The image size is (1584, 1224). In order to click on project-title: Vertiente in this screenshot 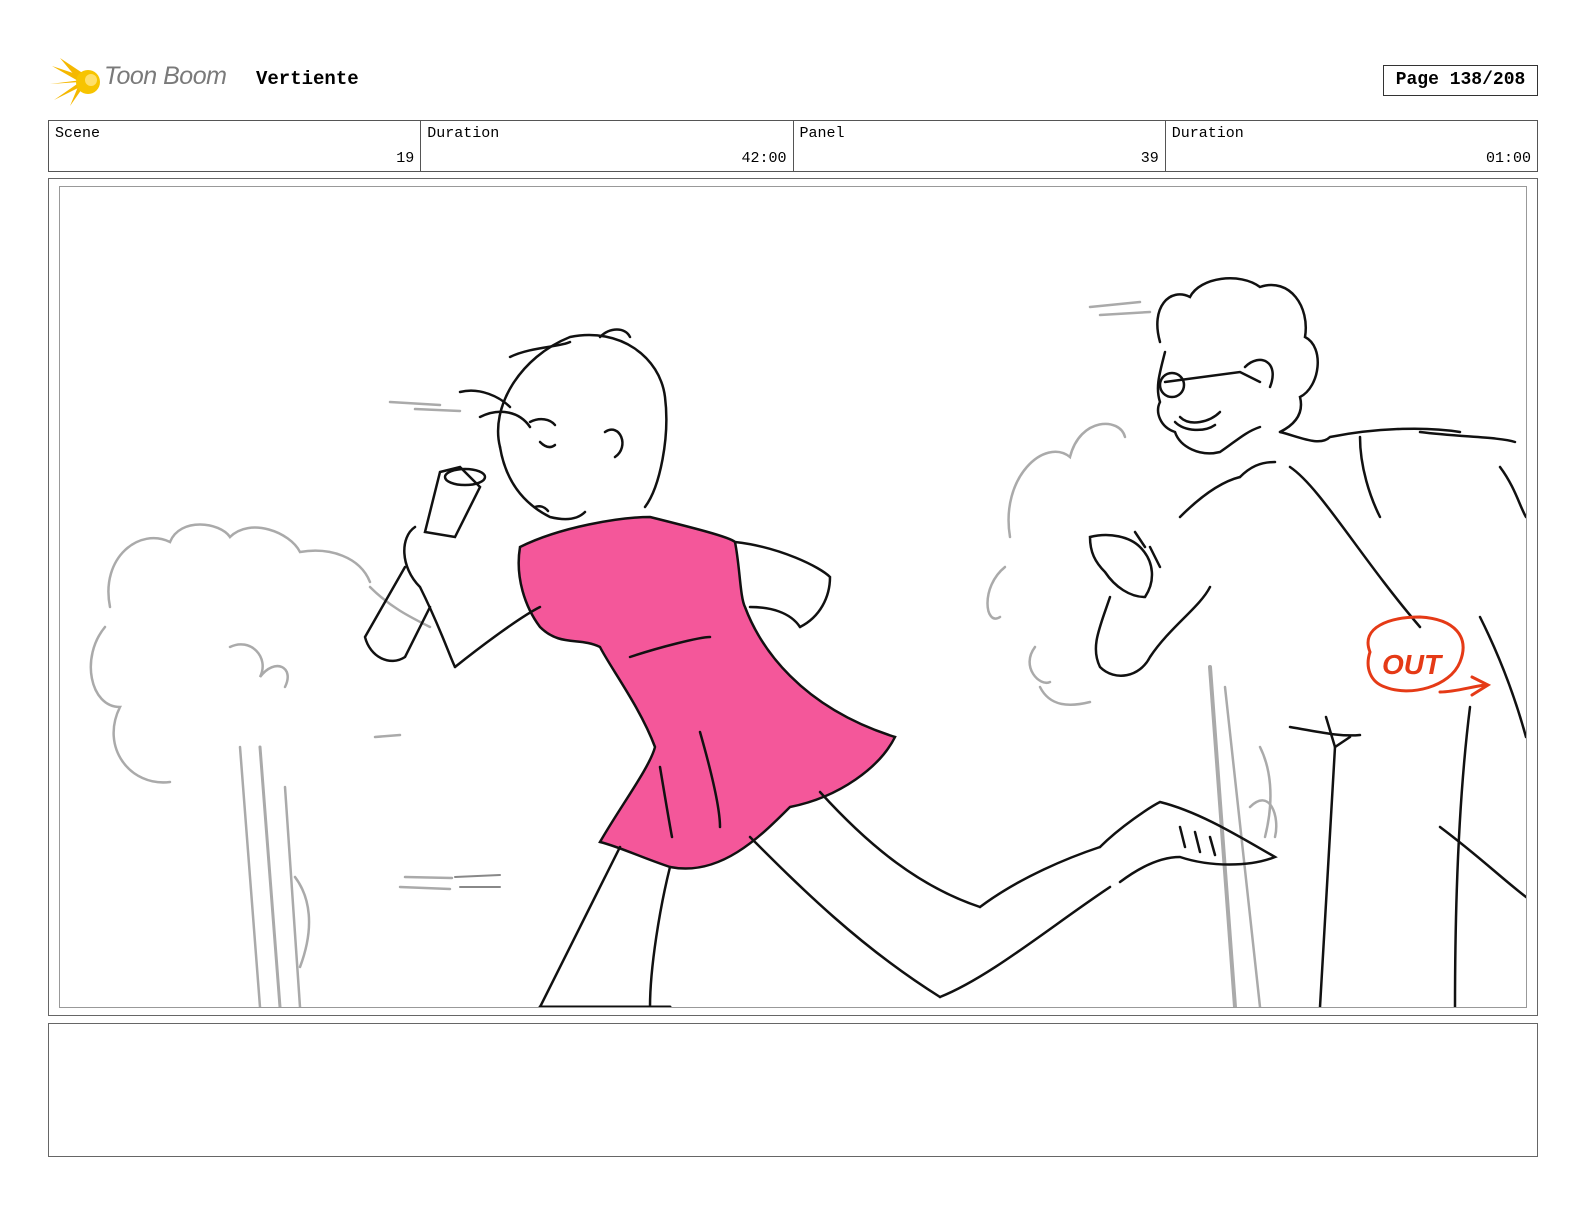, I will do `click(307, 79)`.